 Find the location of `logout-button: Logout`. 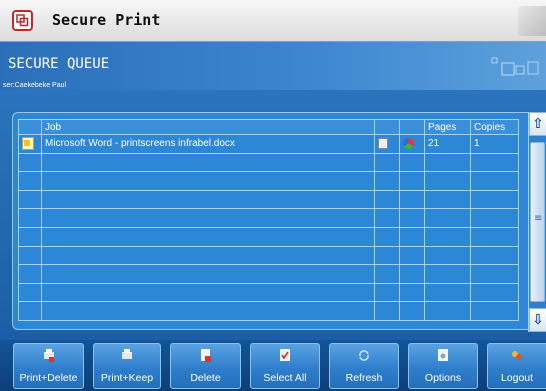

logout-button: Logout is located at coordinates (516, 366).